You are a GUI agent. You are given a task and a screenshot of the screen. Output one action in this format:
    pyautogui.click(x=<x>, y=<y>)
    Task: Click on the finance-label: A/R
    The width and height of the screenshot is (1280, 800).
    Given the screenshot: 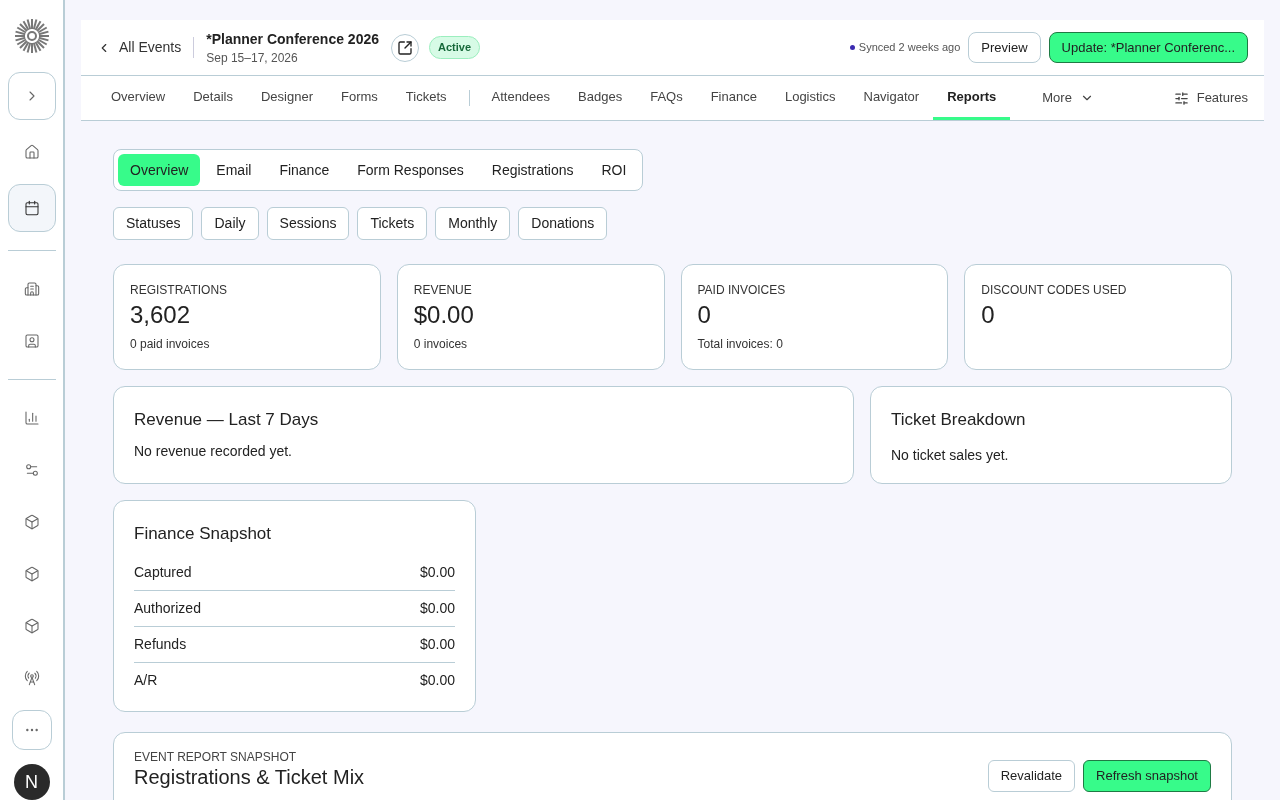 What is the action you would take?
    pyautogui.click(x=146, y=680)
    